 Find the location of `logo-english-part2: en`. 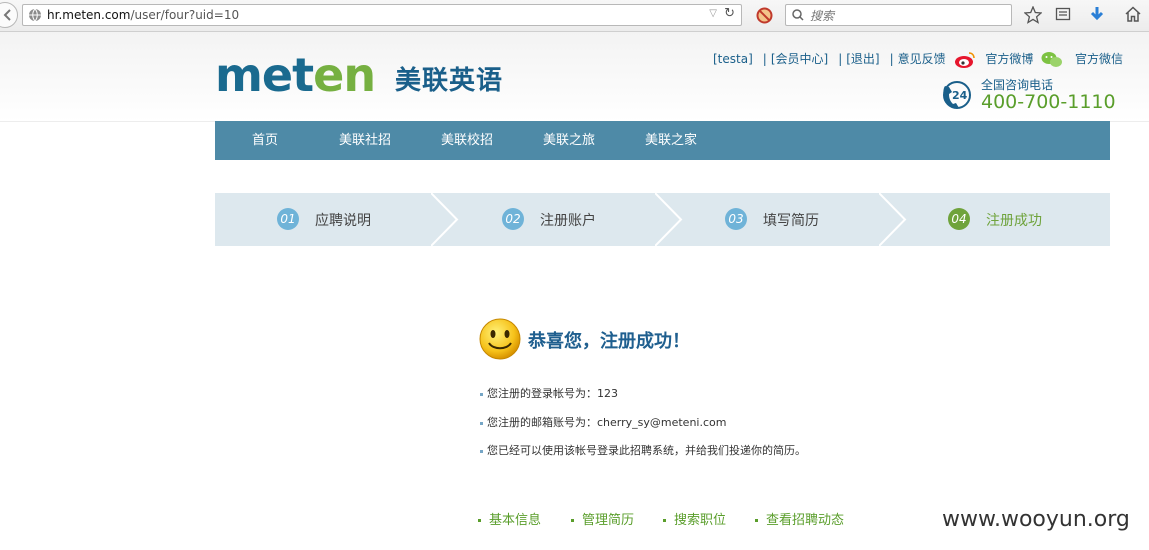

logo-english-part2: en is located at coordinates (344, 75).